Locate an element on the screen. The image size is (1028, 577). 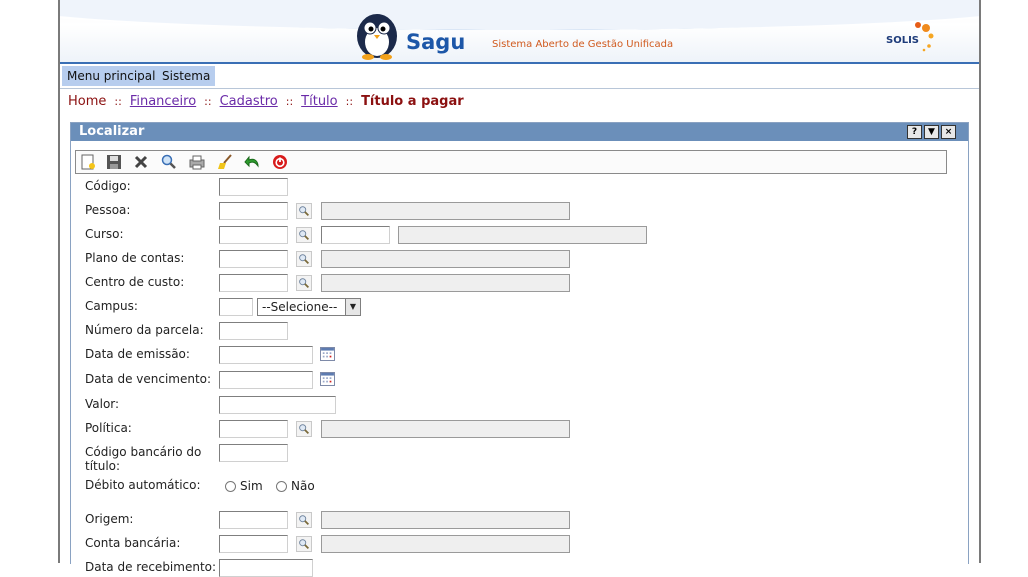
codigo-bancario-input is located at coordinates (253, 453).